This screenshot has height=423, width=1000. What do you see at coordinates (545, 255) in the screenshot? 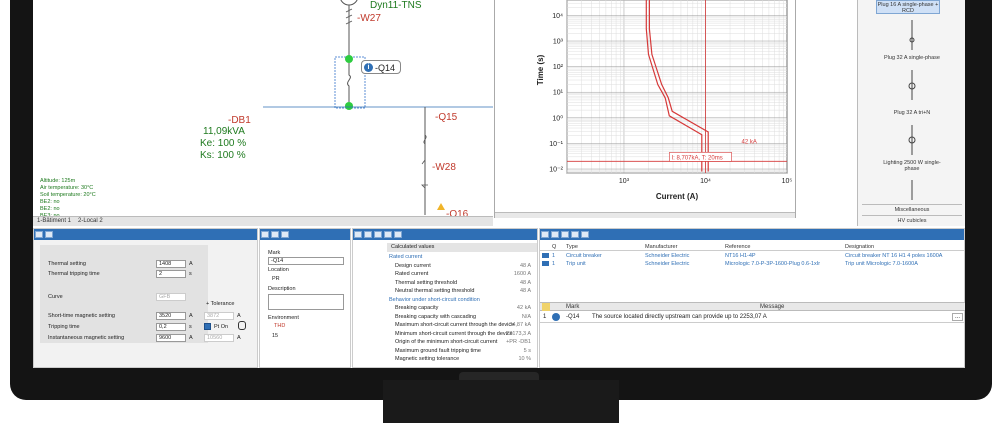
I see `breaker-icon` at bounding box center [545, 255].